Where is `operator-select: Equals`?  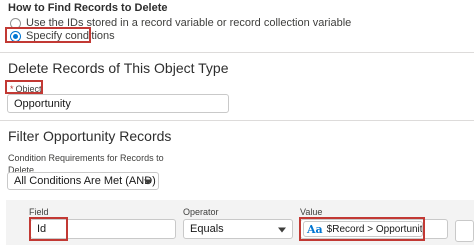 operator-select: Equals is located at coordinates (238, 229).